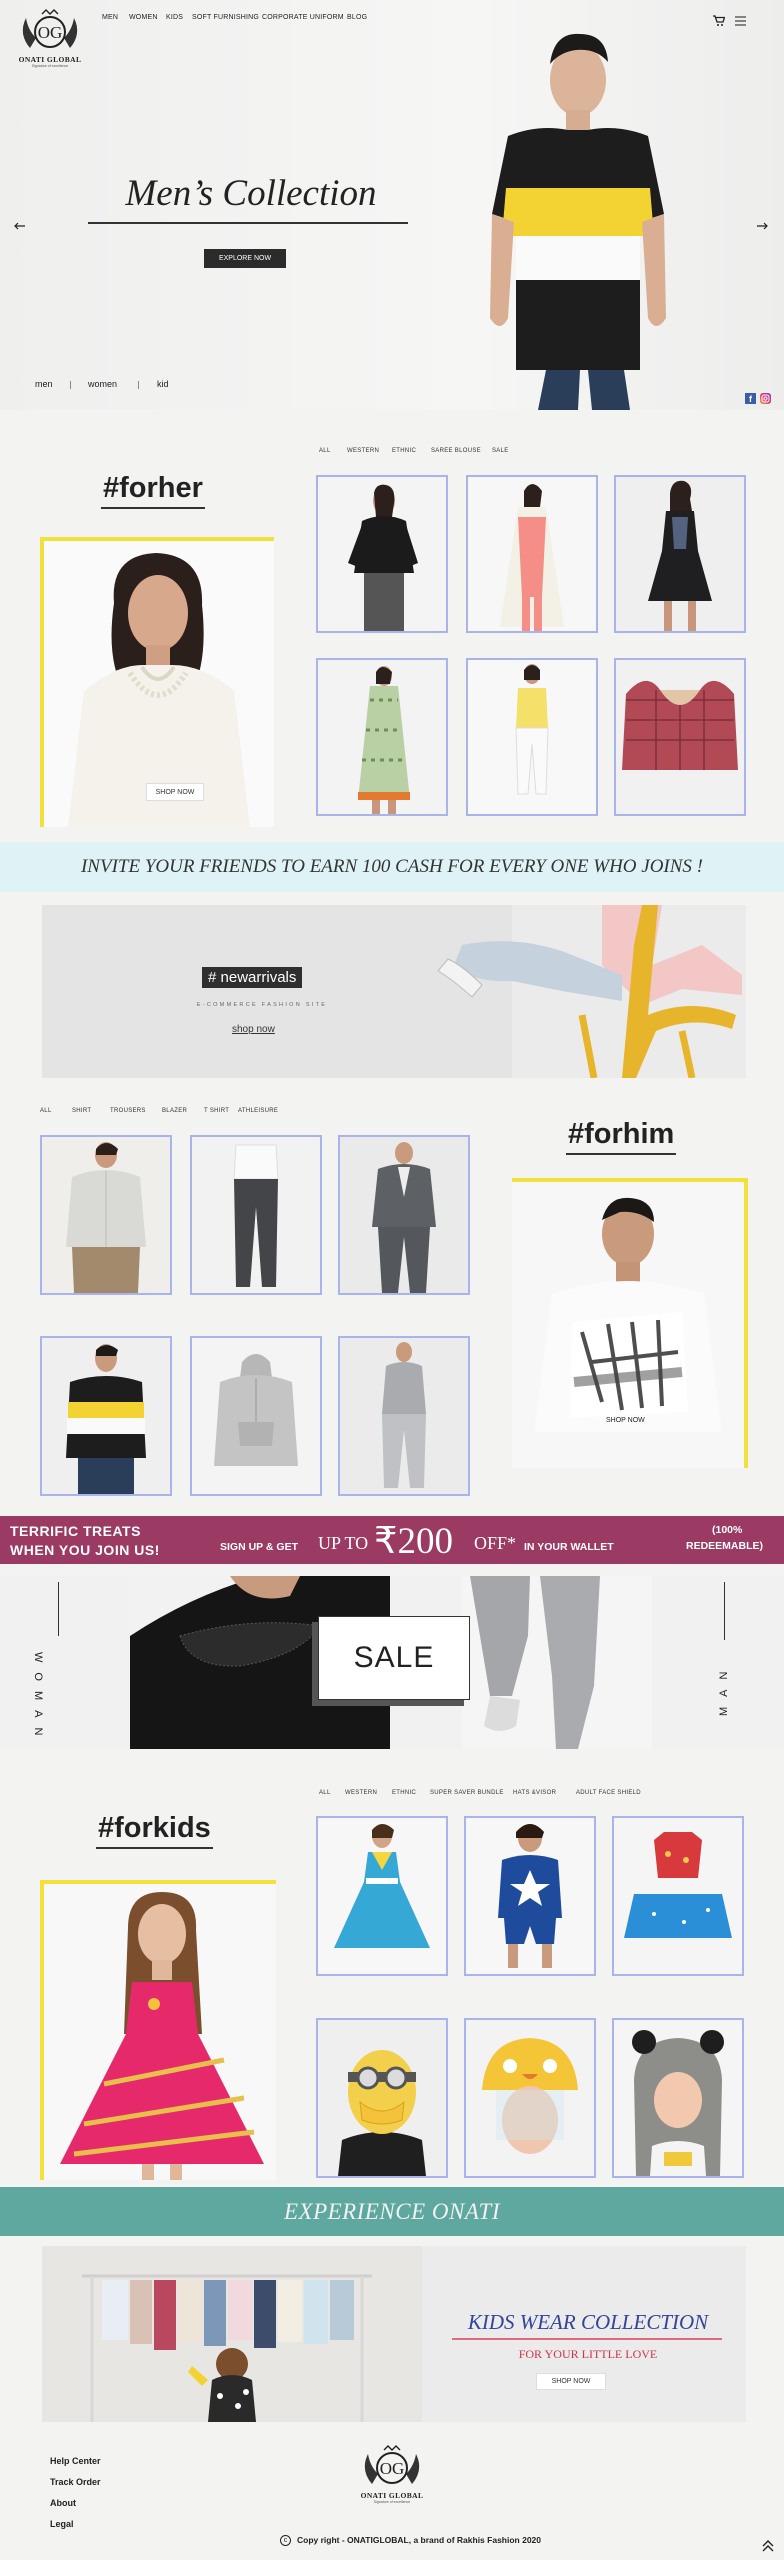  Describe the element at coordinates (225, 17) in the screenshot. I see `nav-item-soft-furnishing: SOFT FURNISHING` at that location.